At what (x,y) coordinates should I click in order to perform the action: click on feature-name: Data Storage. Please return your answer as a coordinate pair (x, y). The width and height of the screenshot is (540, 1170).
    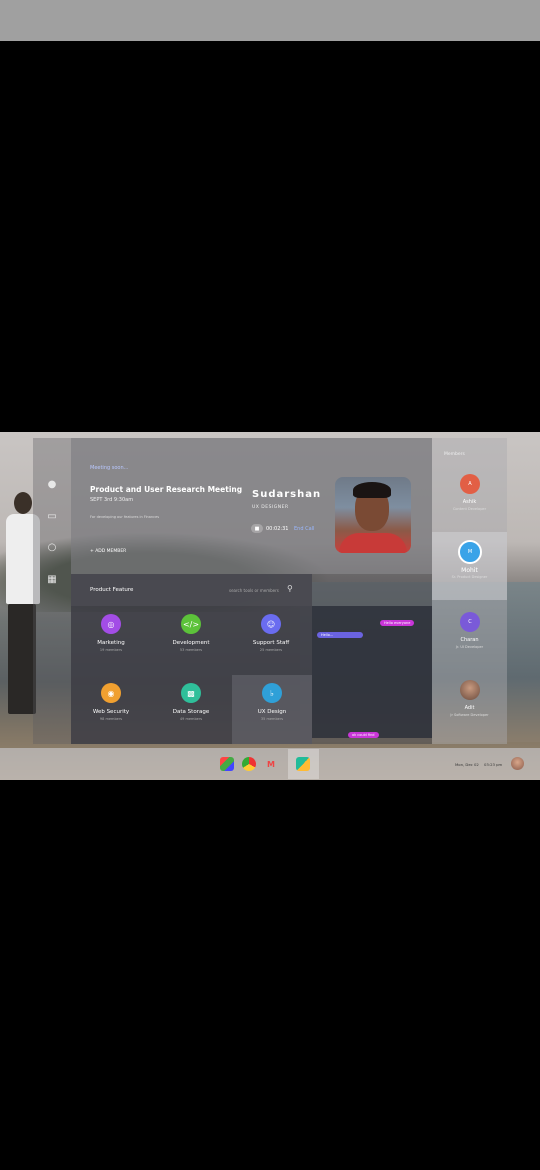
    Looking at the image, I should click on (191, 712).